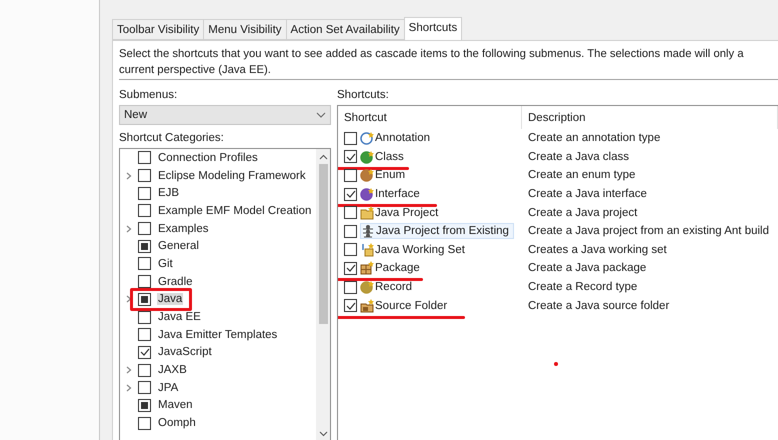  I want to click on interface-icon, so click(367, 194).